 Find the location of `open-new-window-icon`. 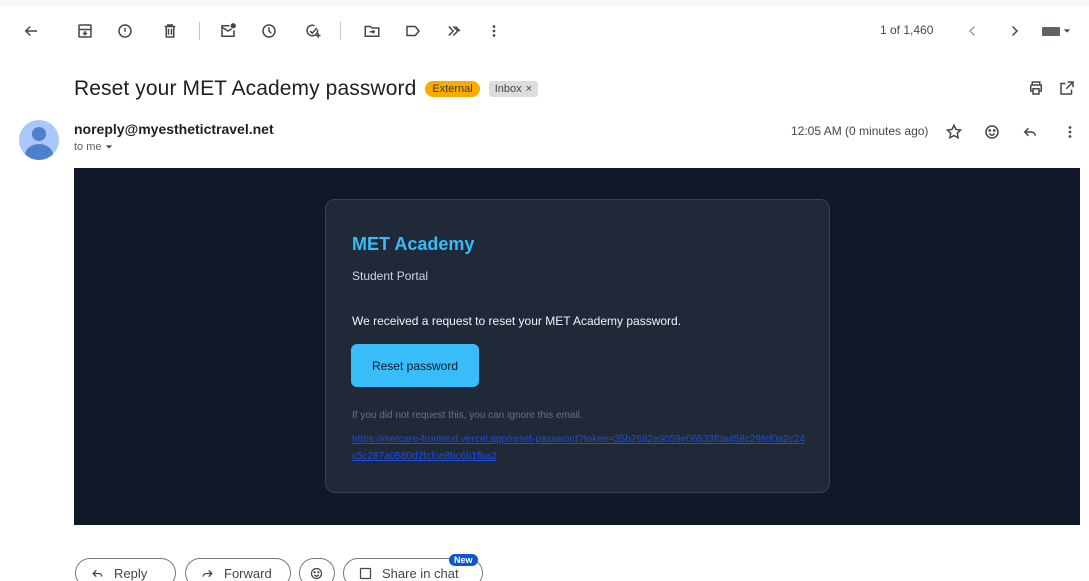

open-new-window-icon is located at coordinates (1067, 88).